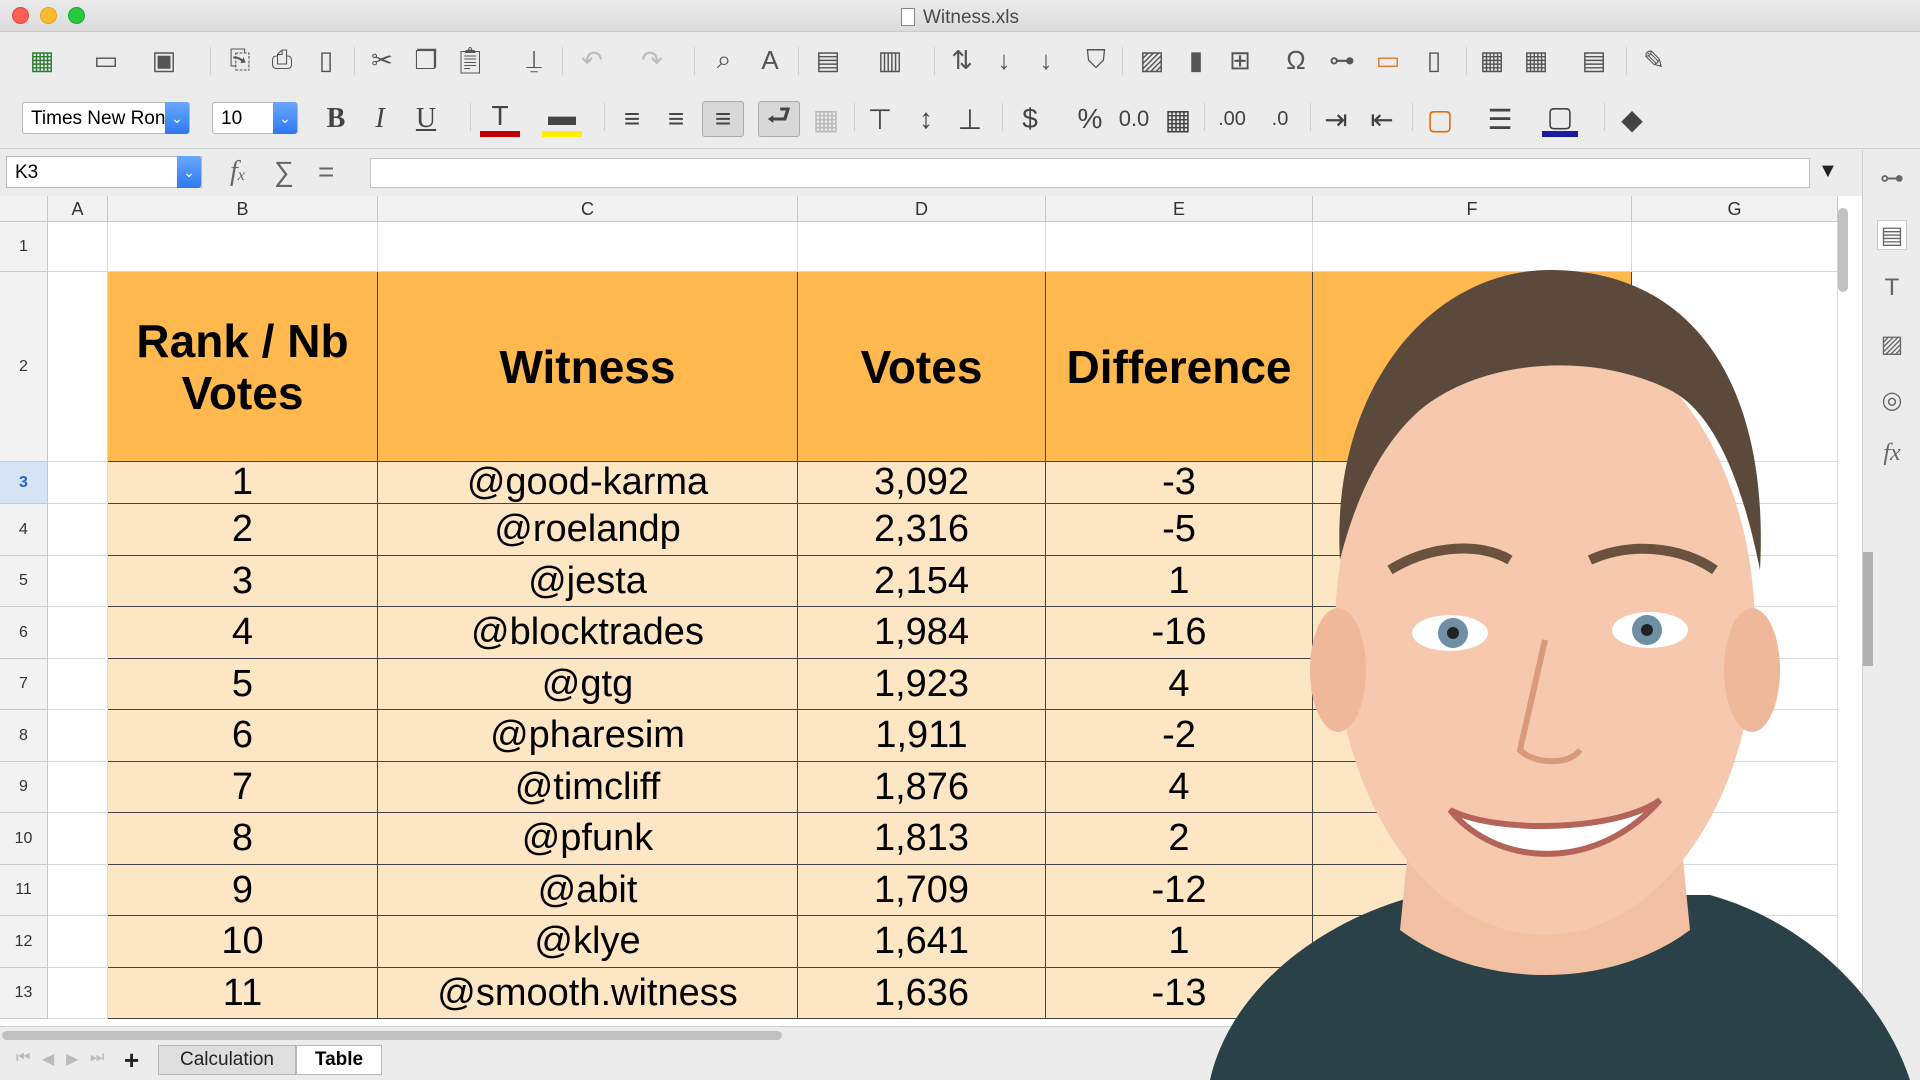 Image resolution: width=1920 pixels, height=1080 pixels. Describe the element at coordinates (592, 60) in the screenshot. I see `undo-icon: ↶` at that location.